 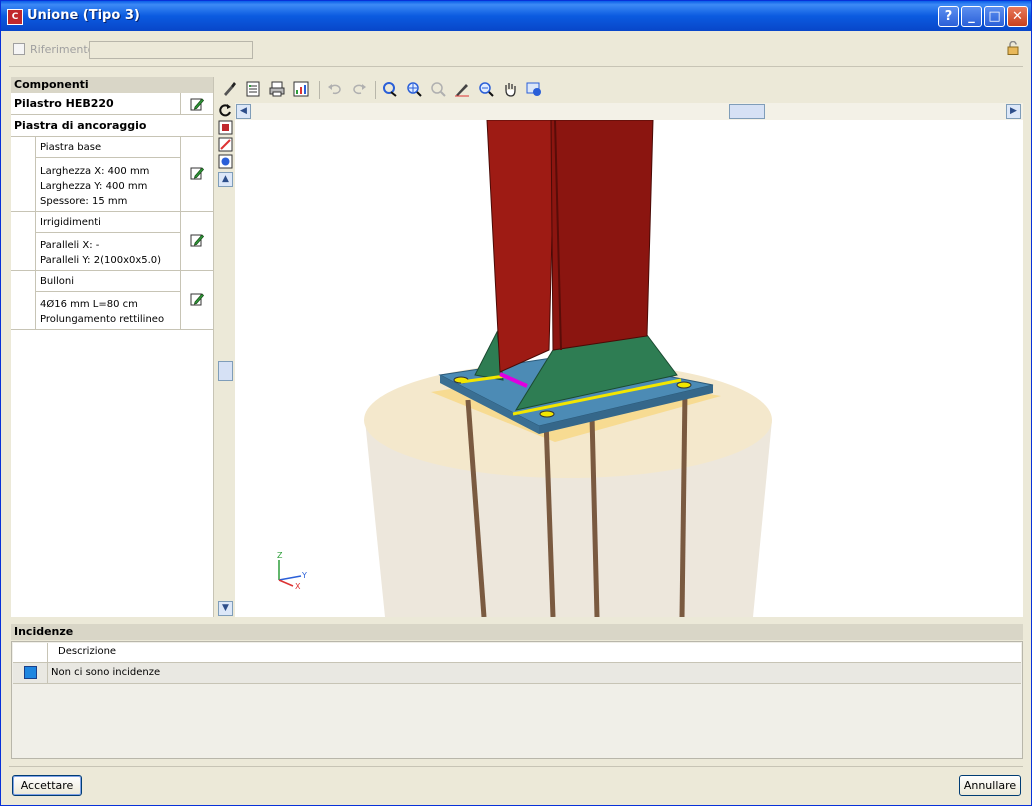 What do you see at coordinates (108, 222) in the screenshot?
I see `stiffeners-title: Irrigidimenti` at bounding box center [108, 222].